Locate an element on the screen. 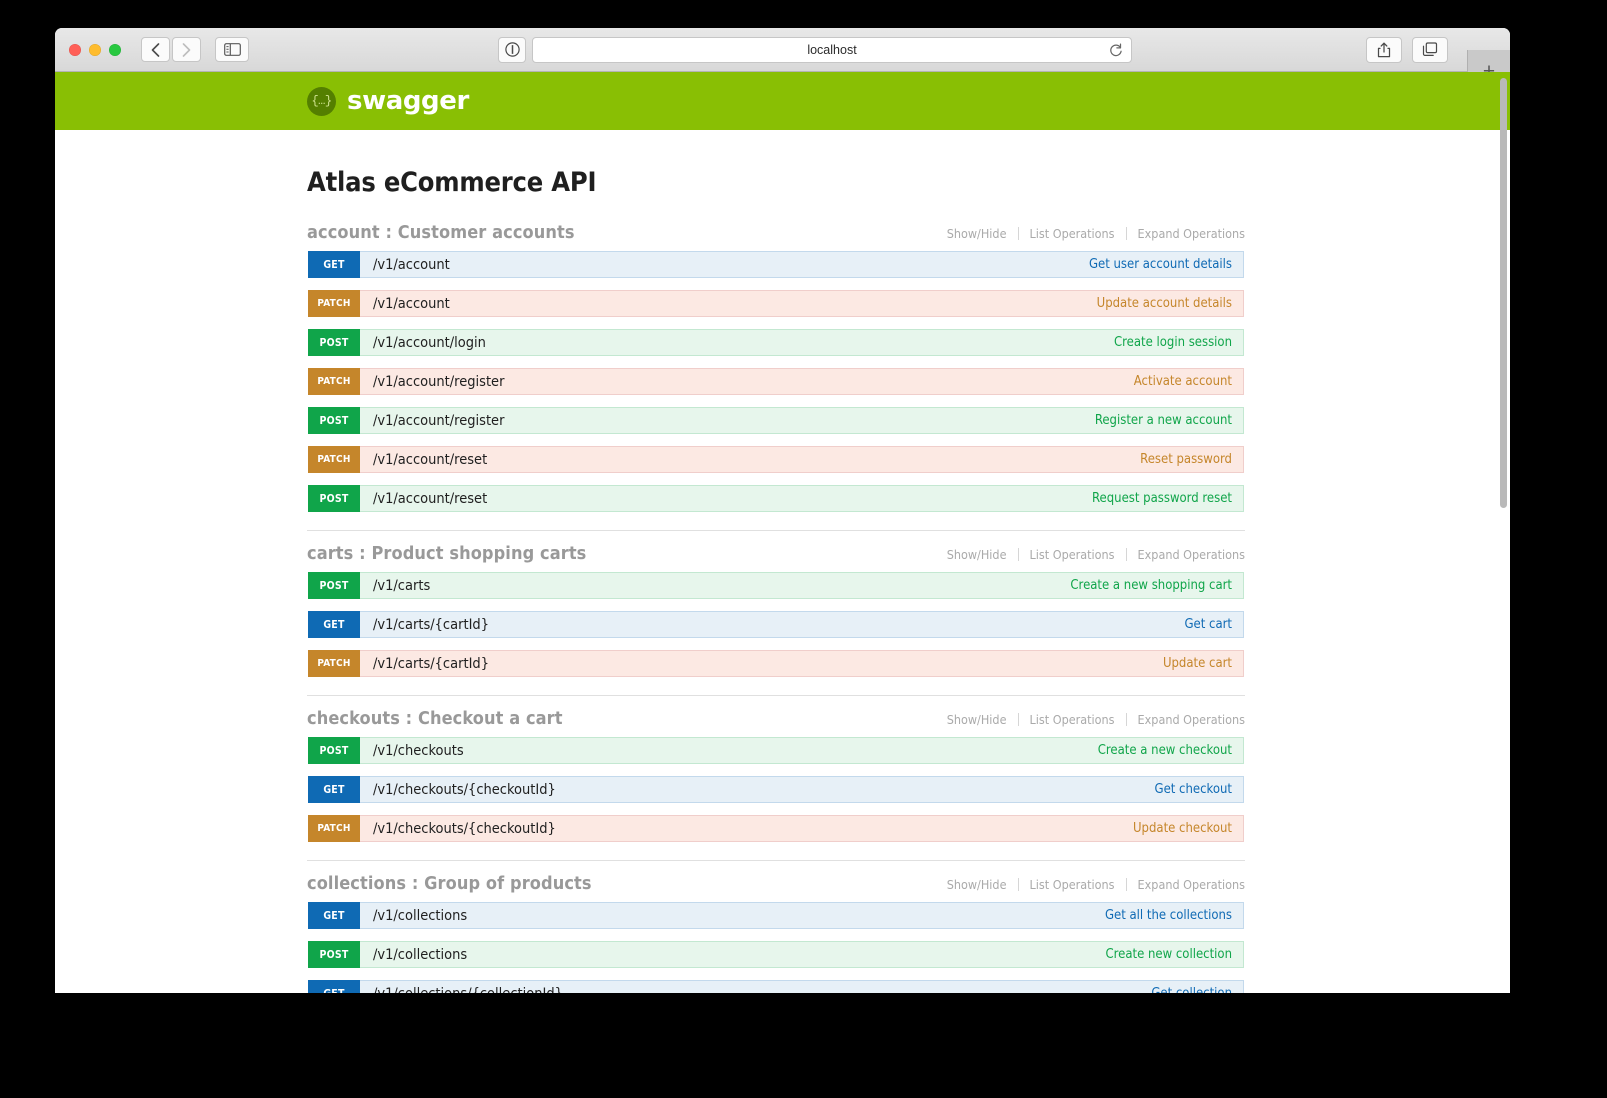  operation-description: Update checkout is located at coordinates (1182, 828).